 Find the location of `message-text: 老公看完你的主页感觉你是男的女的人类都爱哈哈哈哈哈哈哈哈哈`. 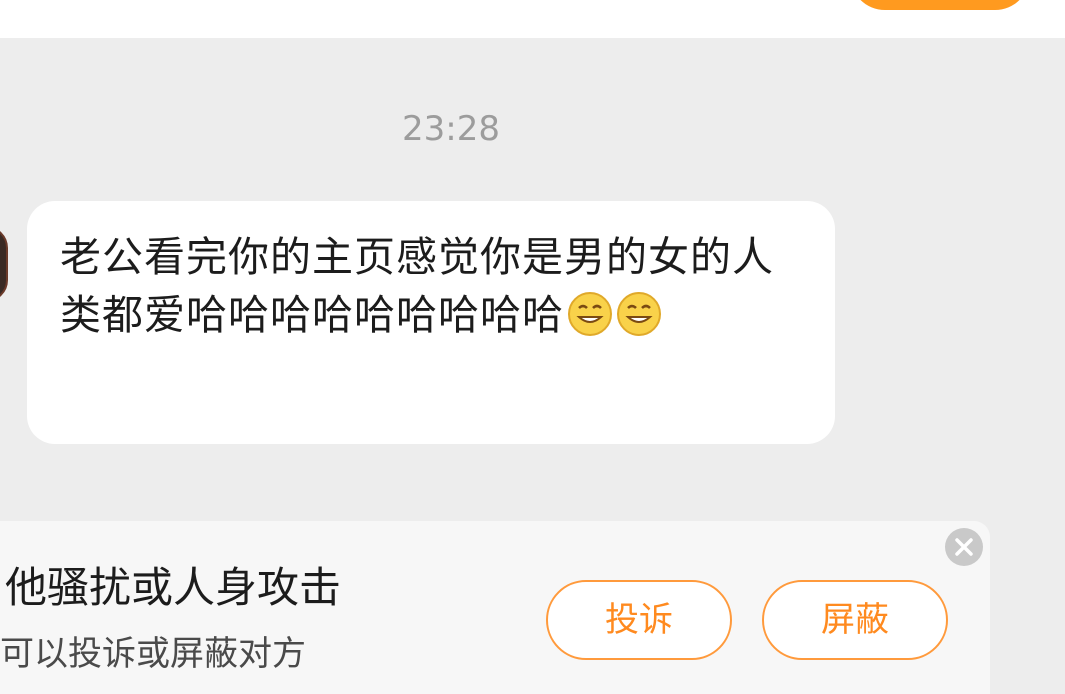

message-text: 老公看完你的主页感觉你是男的女的人类都爱哈哈哈哈哈哈哈哈哈 is located at coordinates (417, 286).